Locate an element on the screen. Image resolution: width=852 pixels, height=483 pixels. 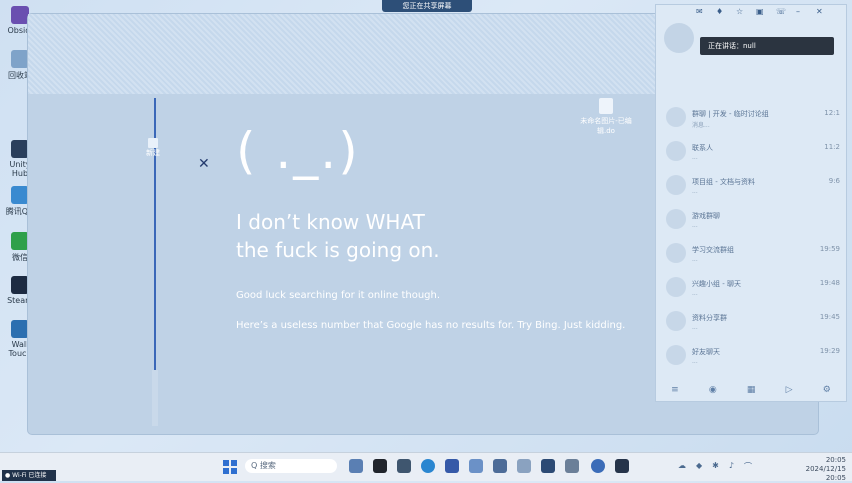
error-headline: I don’t know WHAT the fuck is going on. is located at coordinates (446, 236).